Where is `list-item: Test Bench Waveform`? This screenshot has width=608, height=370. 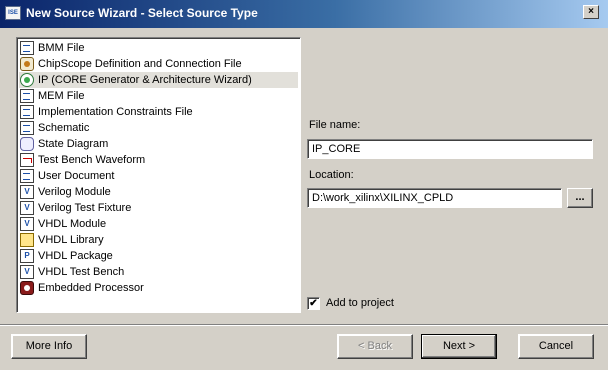
list-item: Test Bench Waveform is located at coordinates (158, 160).